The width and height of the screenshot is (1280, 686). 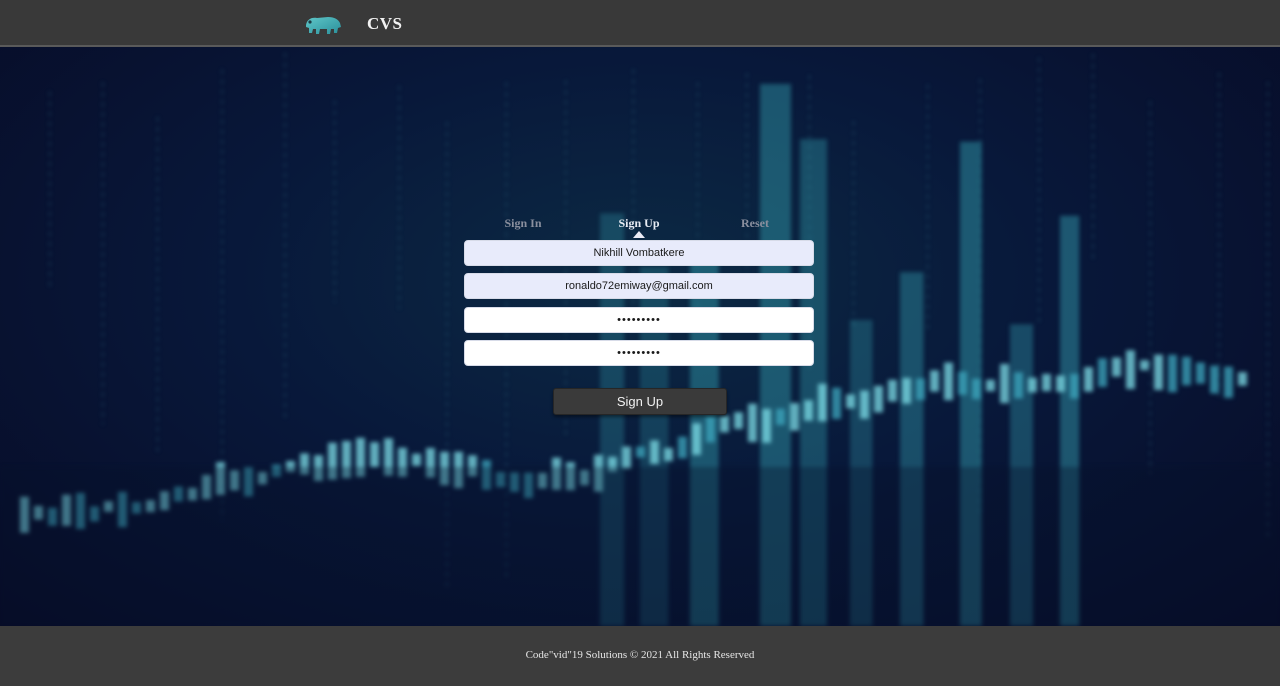 I want to click on password-input, so click(x=639, y=320).